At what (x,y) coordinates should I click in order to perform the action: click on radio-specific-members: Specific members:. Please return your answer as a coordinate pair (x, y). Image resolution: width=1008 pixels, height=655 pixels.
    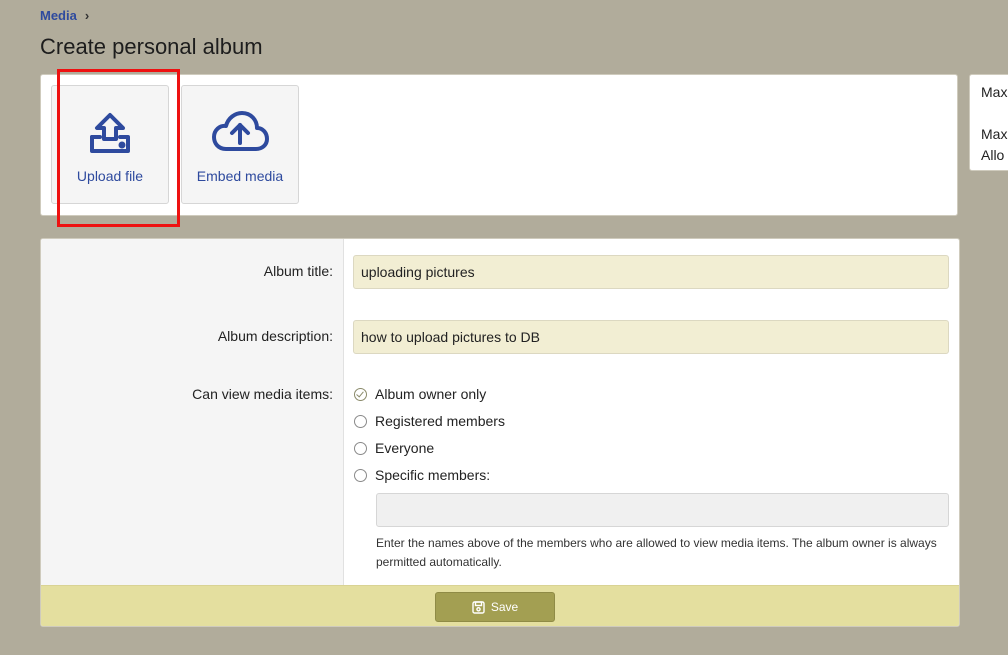
    Looking at the image, I should click on (422, 475).